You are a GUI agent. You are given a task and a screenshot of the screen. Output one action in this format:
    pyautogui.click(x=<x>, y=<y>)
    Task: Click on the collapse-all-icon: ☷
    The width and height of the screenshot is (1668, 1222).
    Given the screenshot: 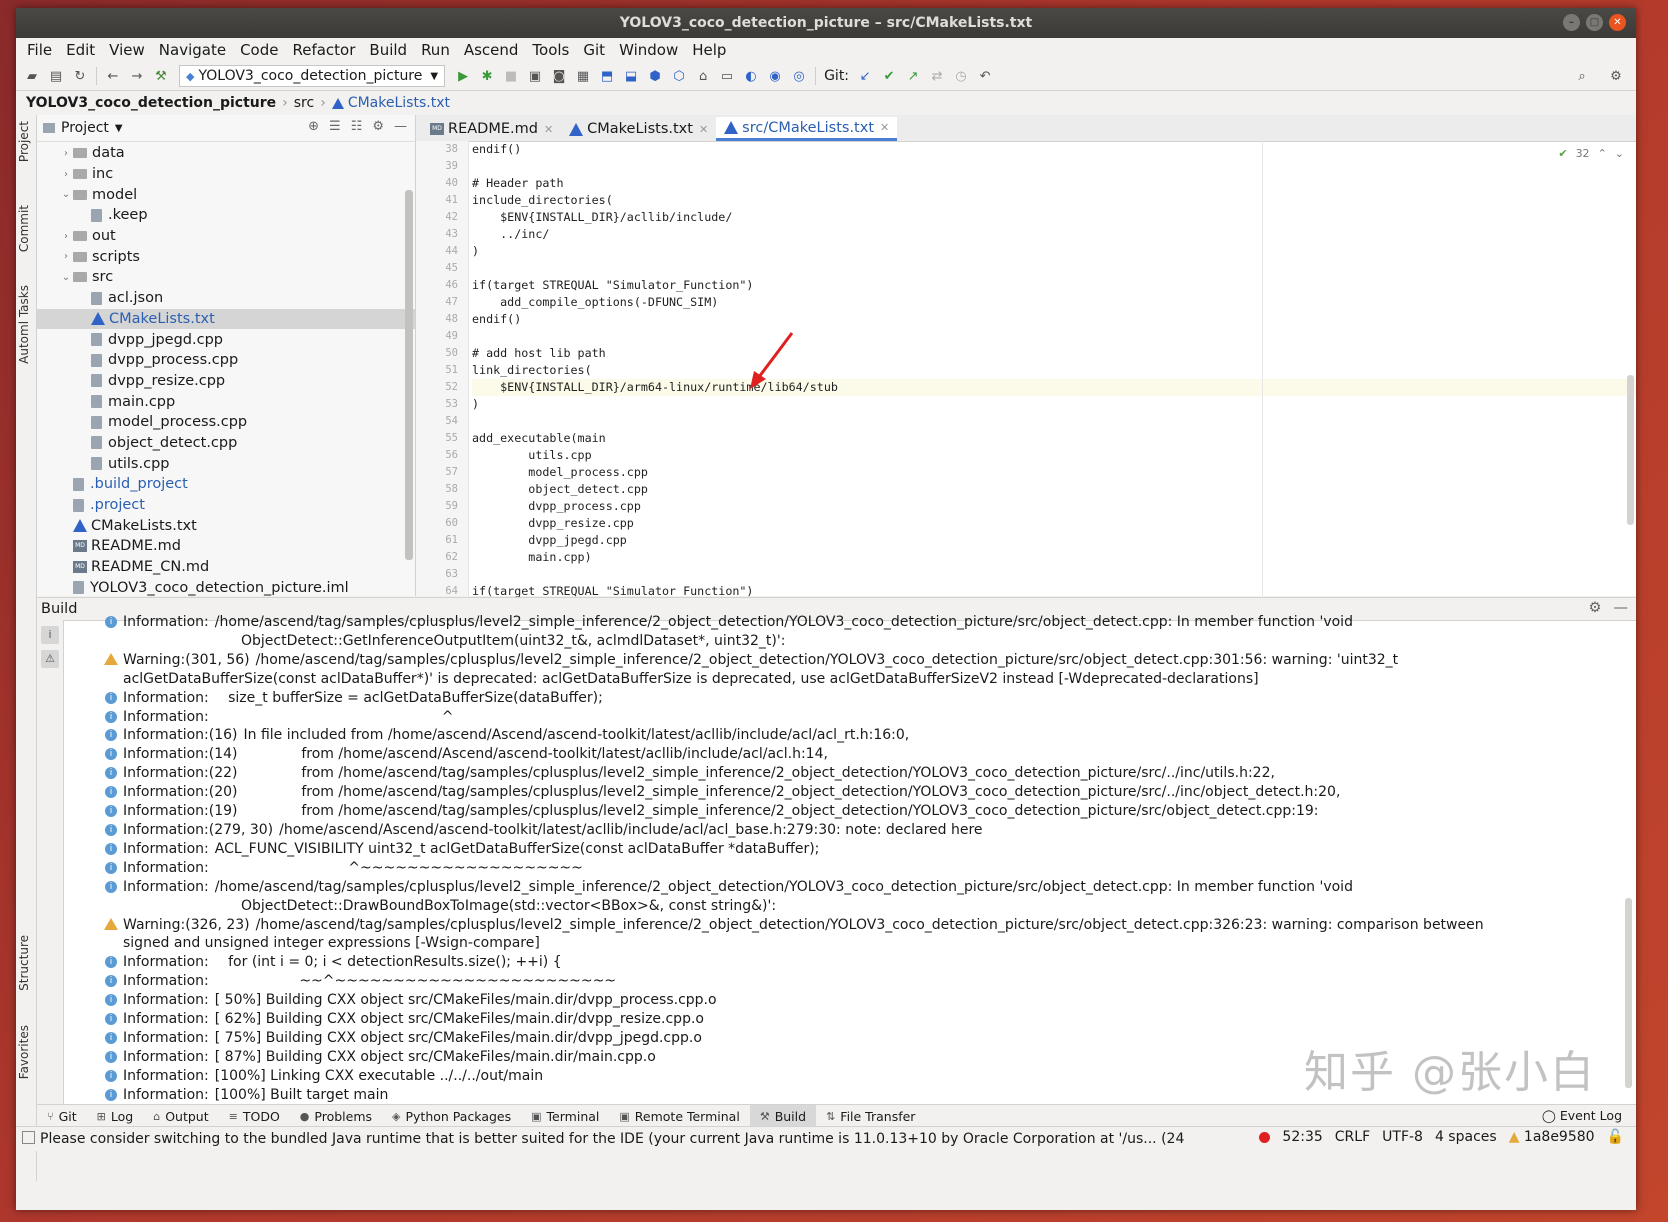 What is the action you would take?
    pyautogui.click(x=357, y=126)
    